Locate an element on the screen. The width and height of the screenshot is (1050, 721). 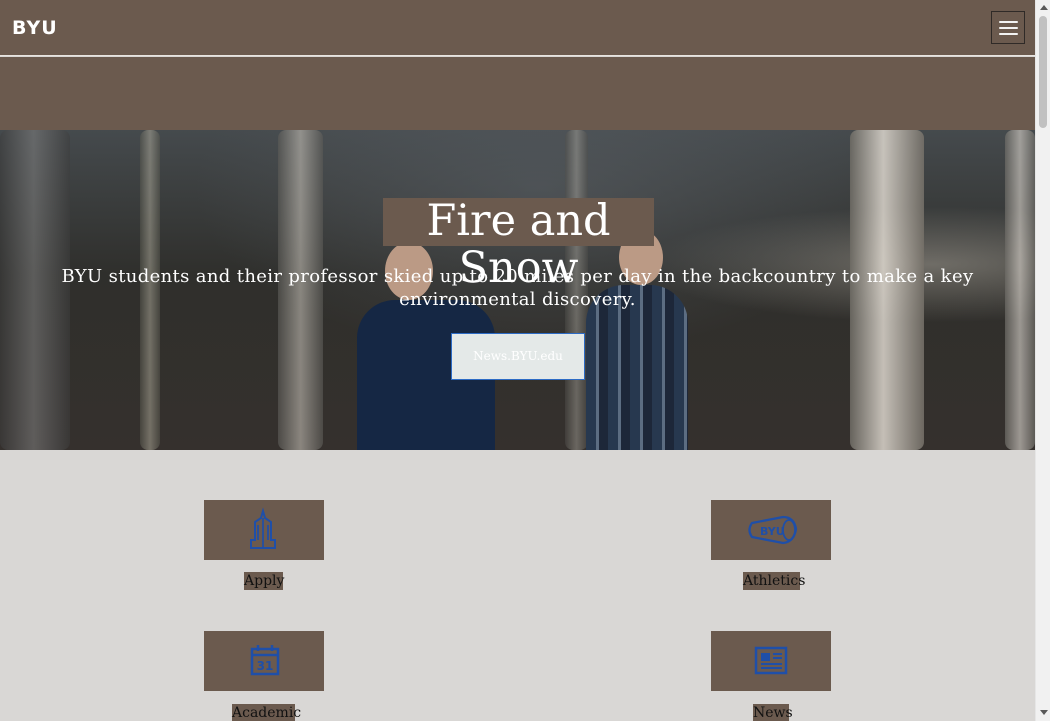
scroll-up-arrow-icon is located at coordinates (1044, 7).